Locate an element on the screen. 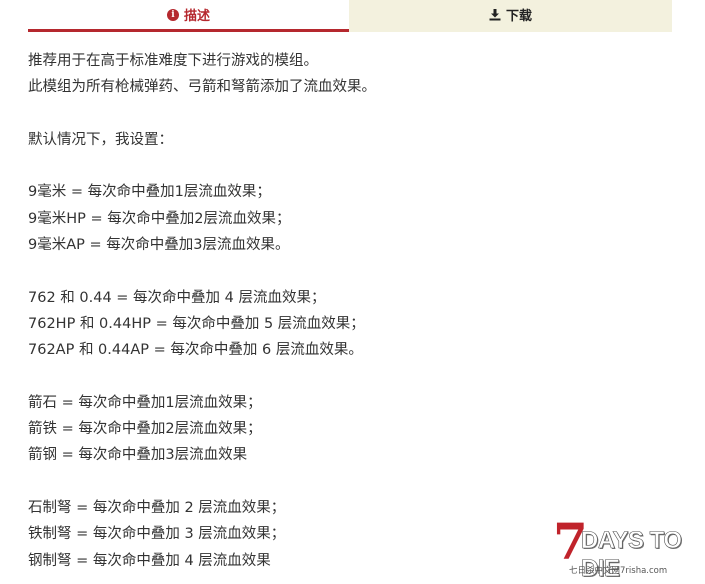 This screenshot has height=584, width=705. tab-description: i 描述 is located at coordinates (188, 16).